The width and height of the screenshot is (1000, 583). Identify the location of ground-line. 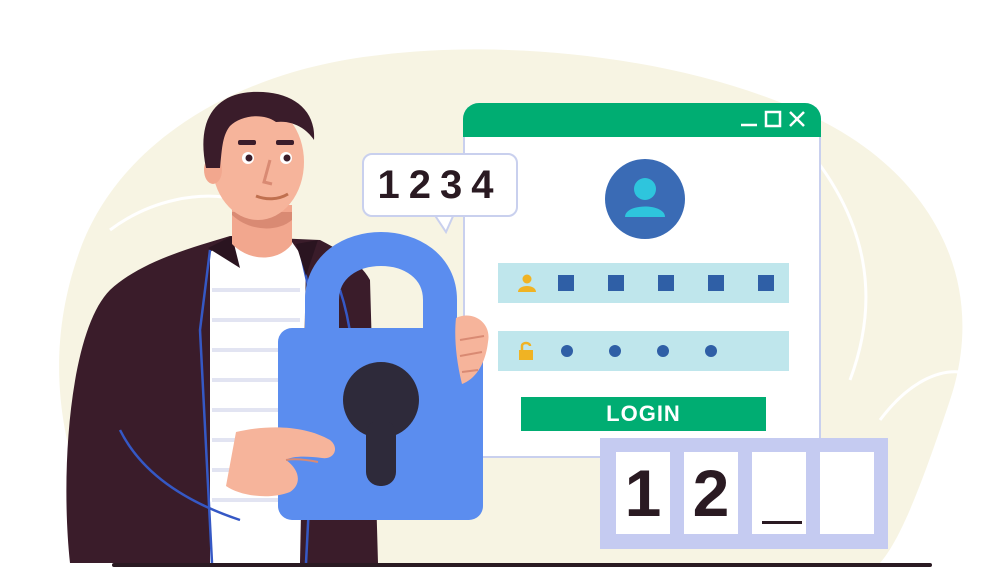
(522, 565).